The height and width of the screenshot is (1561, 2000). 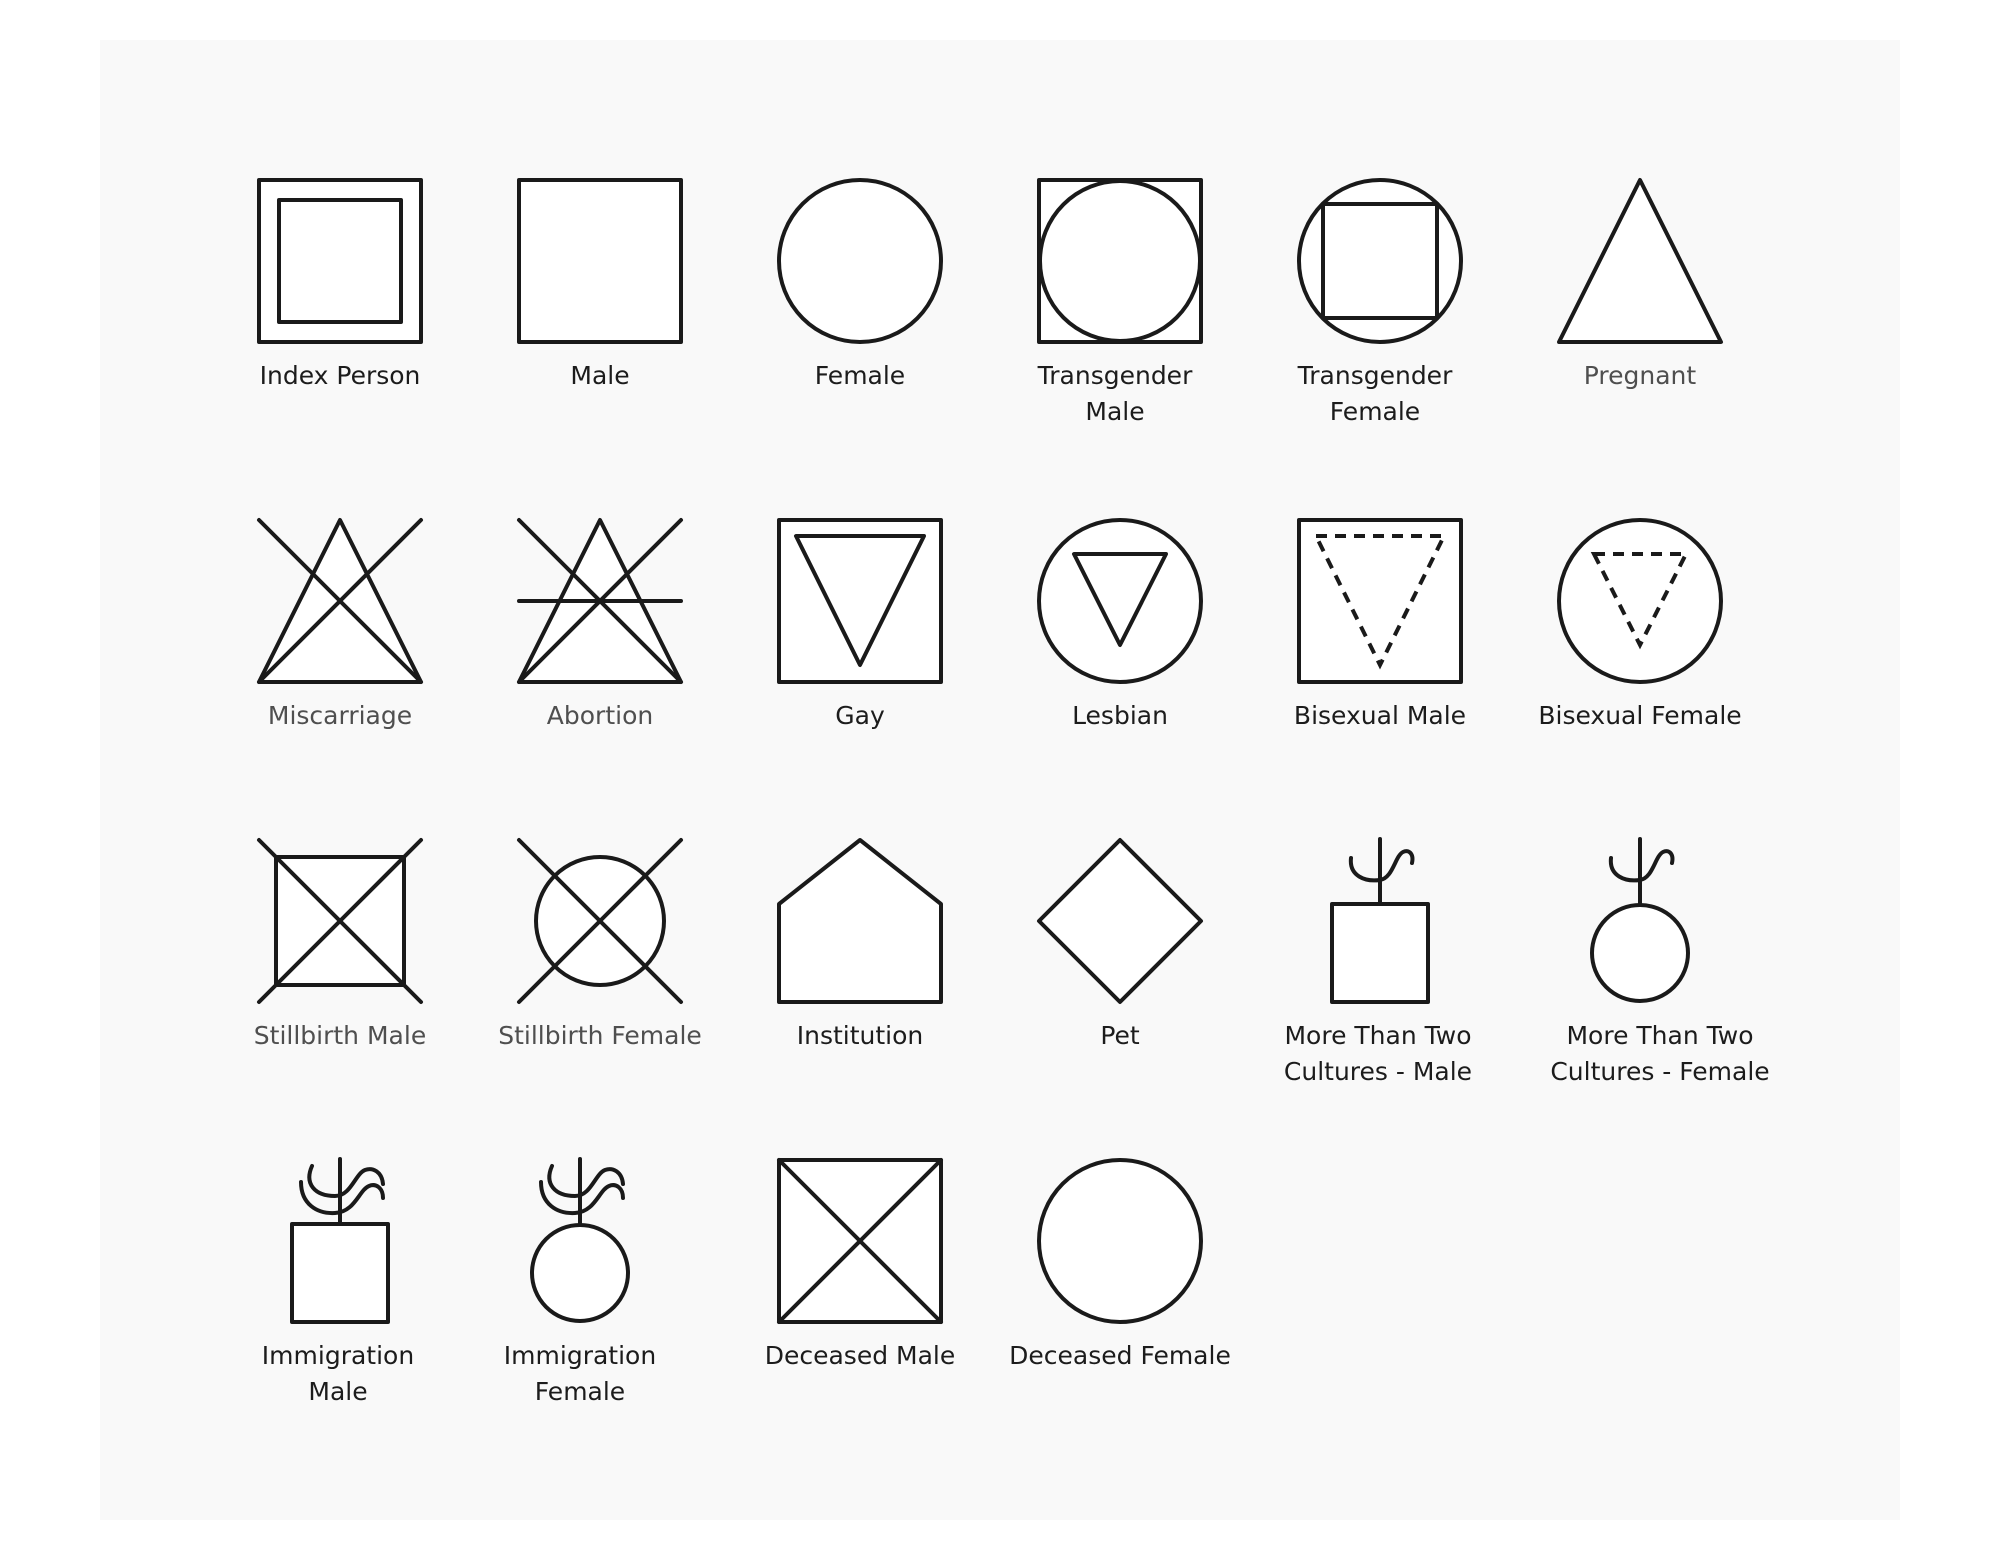 I want to click on inner-square, so click(x=340, y=261).